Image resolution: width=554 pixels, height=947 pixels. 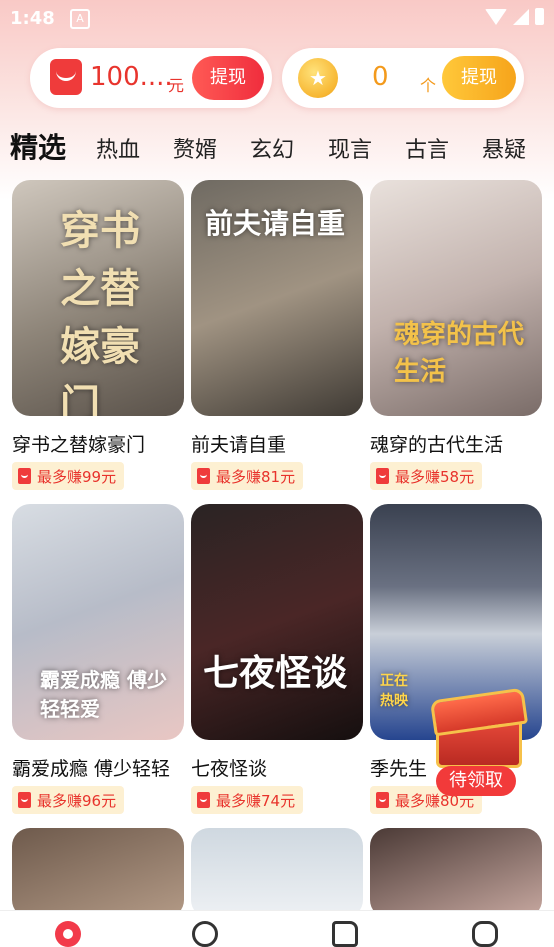 What do you see at coordinates (256, 800) in the screenshot?
I see `earn-text: 最多赚74元` at bounding box center [256, 800].